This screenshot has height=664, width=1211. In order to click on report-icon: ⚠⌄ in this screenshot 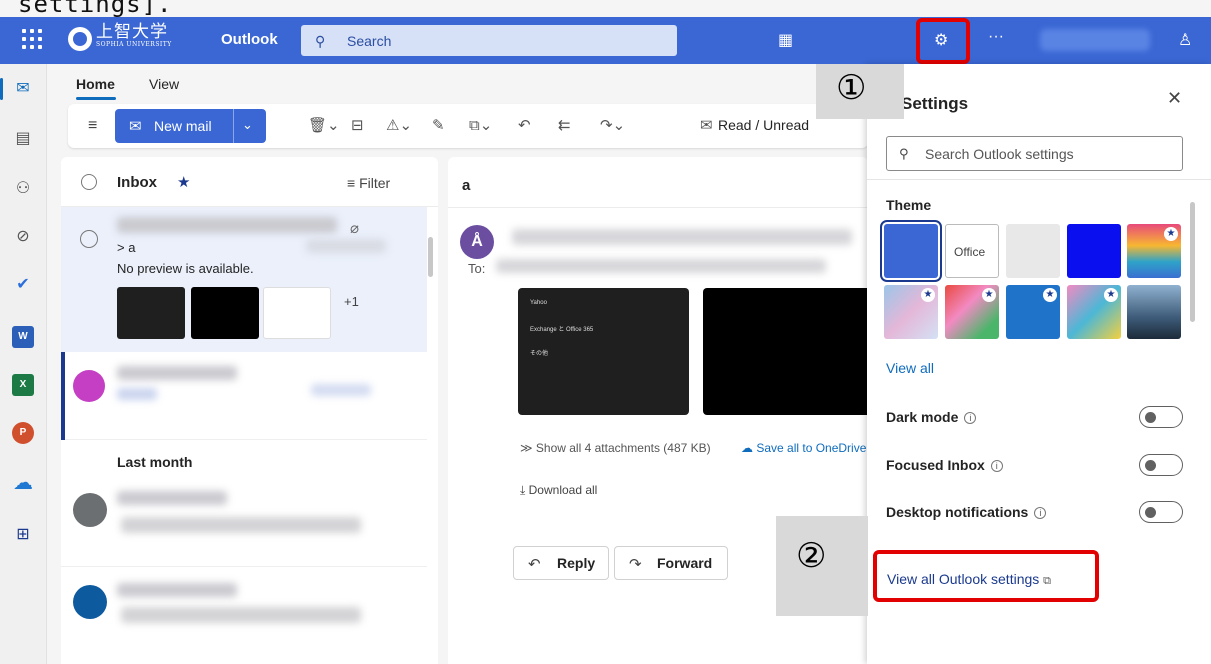, I will do `click(399, 125)`.